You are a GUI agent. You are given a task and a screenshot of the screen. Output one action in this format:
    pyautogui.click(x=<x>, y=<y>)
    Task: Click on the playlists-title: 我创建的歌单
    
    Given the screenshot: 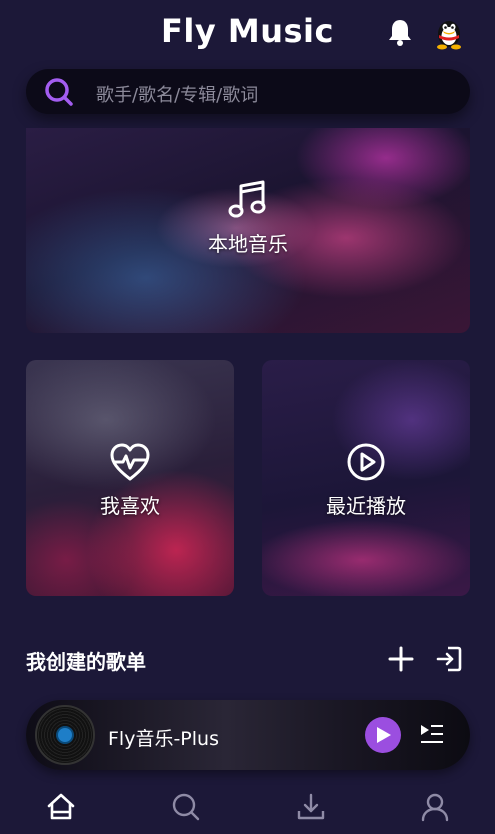 What is the action you would take?
    pyautogui.click(x=86, y=662)
    